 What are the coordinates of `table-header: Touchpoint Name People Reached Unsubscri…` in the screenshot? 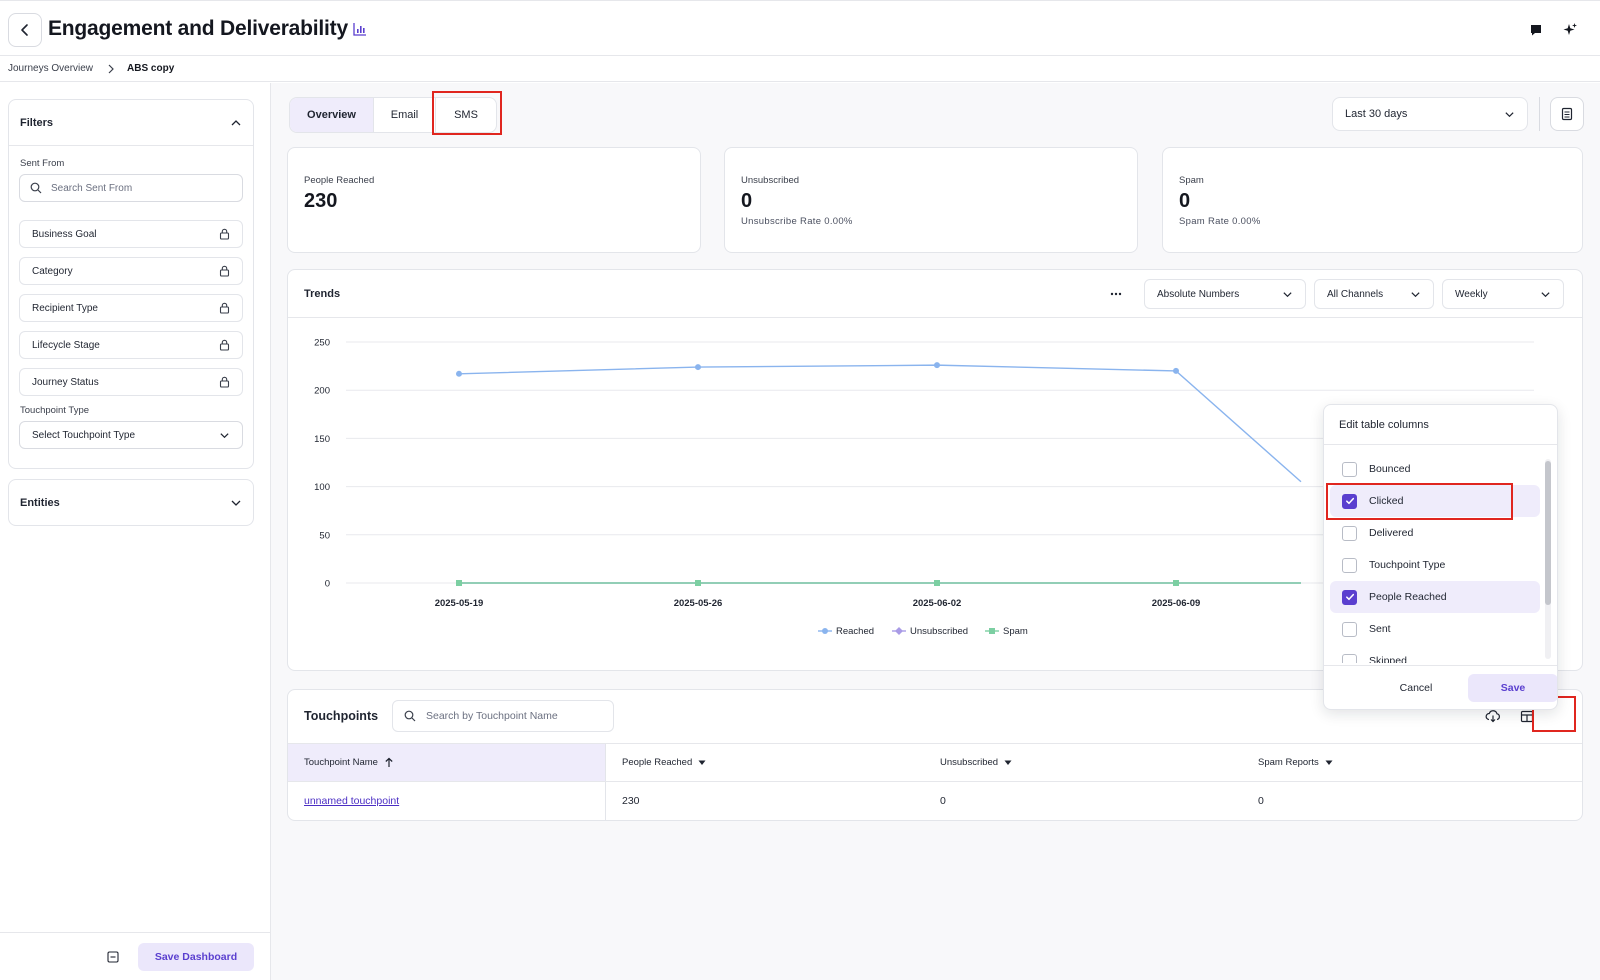 It's located at (935, 762).